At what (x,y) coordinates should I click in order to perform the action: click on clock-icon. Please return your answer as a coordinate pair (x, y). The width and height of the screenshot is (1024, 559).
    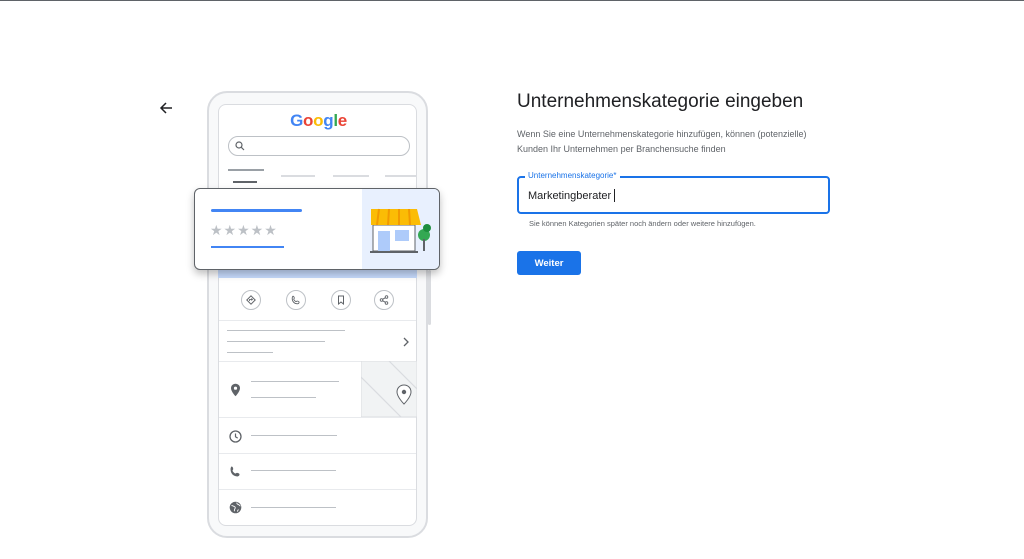
    Looking at the image, I should click on (235, 436).